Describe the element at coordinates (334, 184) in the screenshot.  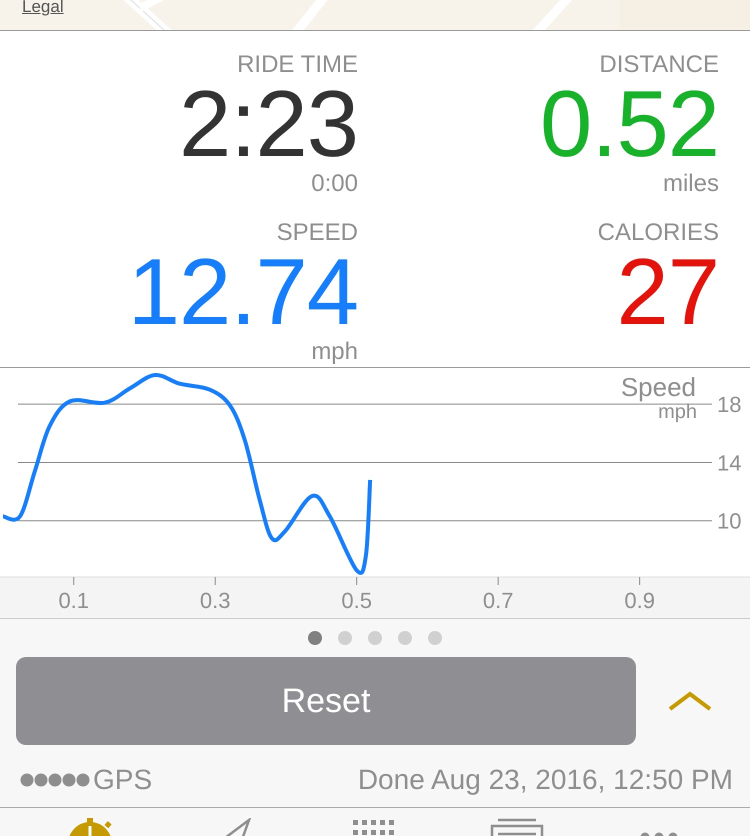
I see `stat-unit: 0:00` at that location.